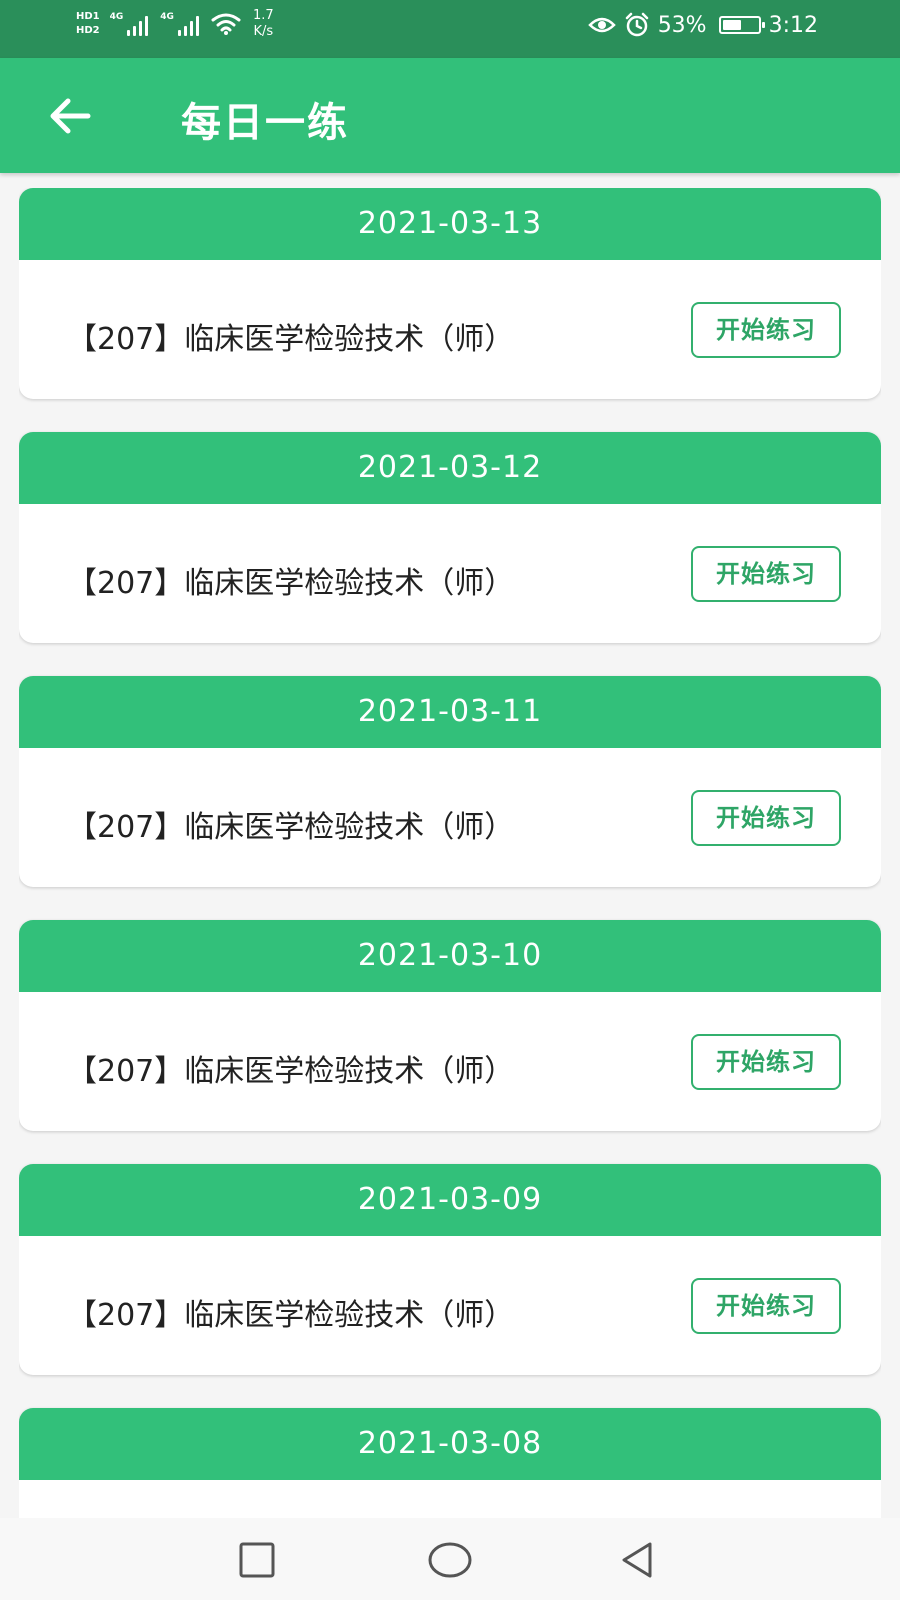 This screenshot has height=1600, width=900. I want to click on net-speed: 1.7 K/s, so click(263, 24).